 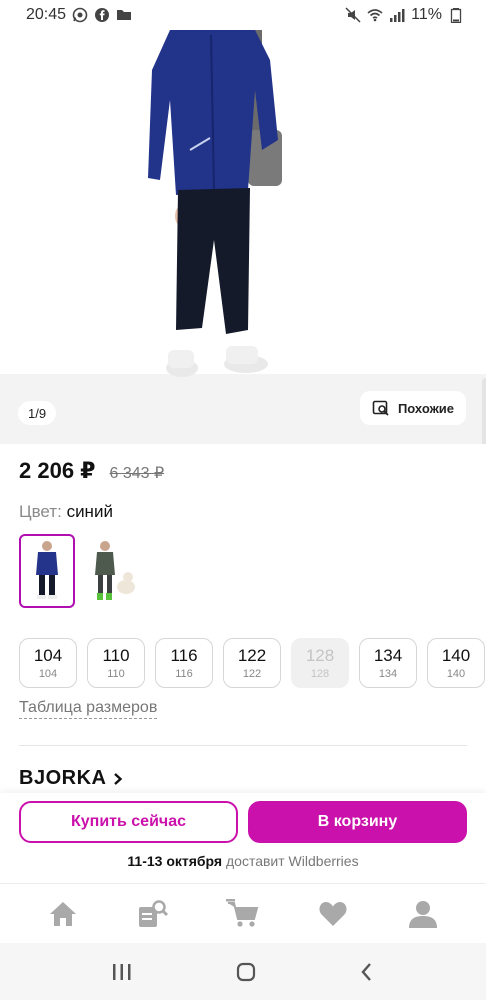 I want to click on tab-profile, so click(x=423, y=914).